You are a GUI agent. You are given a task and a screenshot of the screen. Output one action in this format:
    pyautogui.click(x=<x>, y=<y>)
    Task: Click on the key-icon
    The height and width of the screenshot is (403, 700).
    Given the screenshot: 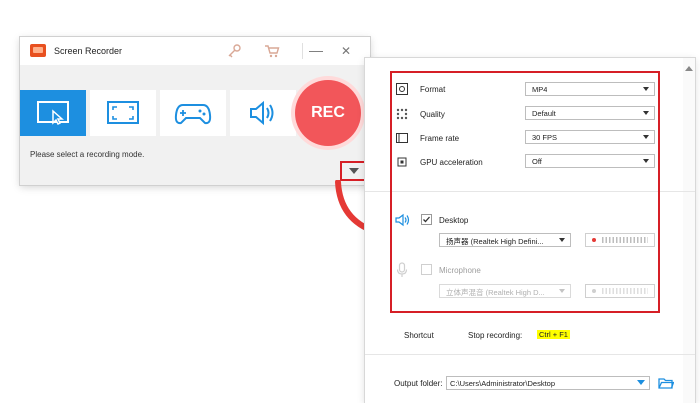 What is the action you would take?
    pyautogui.click(x=234, y=51)
    